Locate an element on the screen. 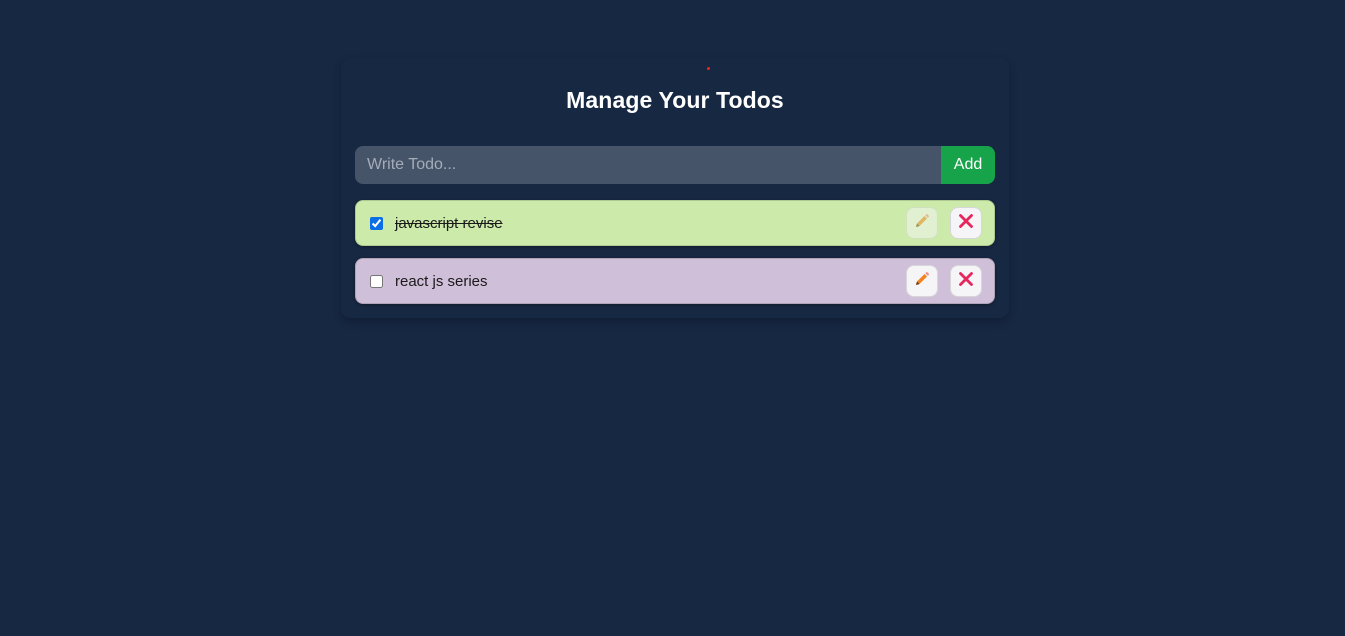 The height and width of the screenshot is (636, 1345). todo-list: javascript revise react js series is located at coordinates (675, 258).